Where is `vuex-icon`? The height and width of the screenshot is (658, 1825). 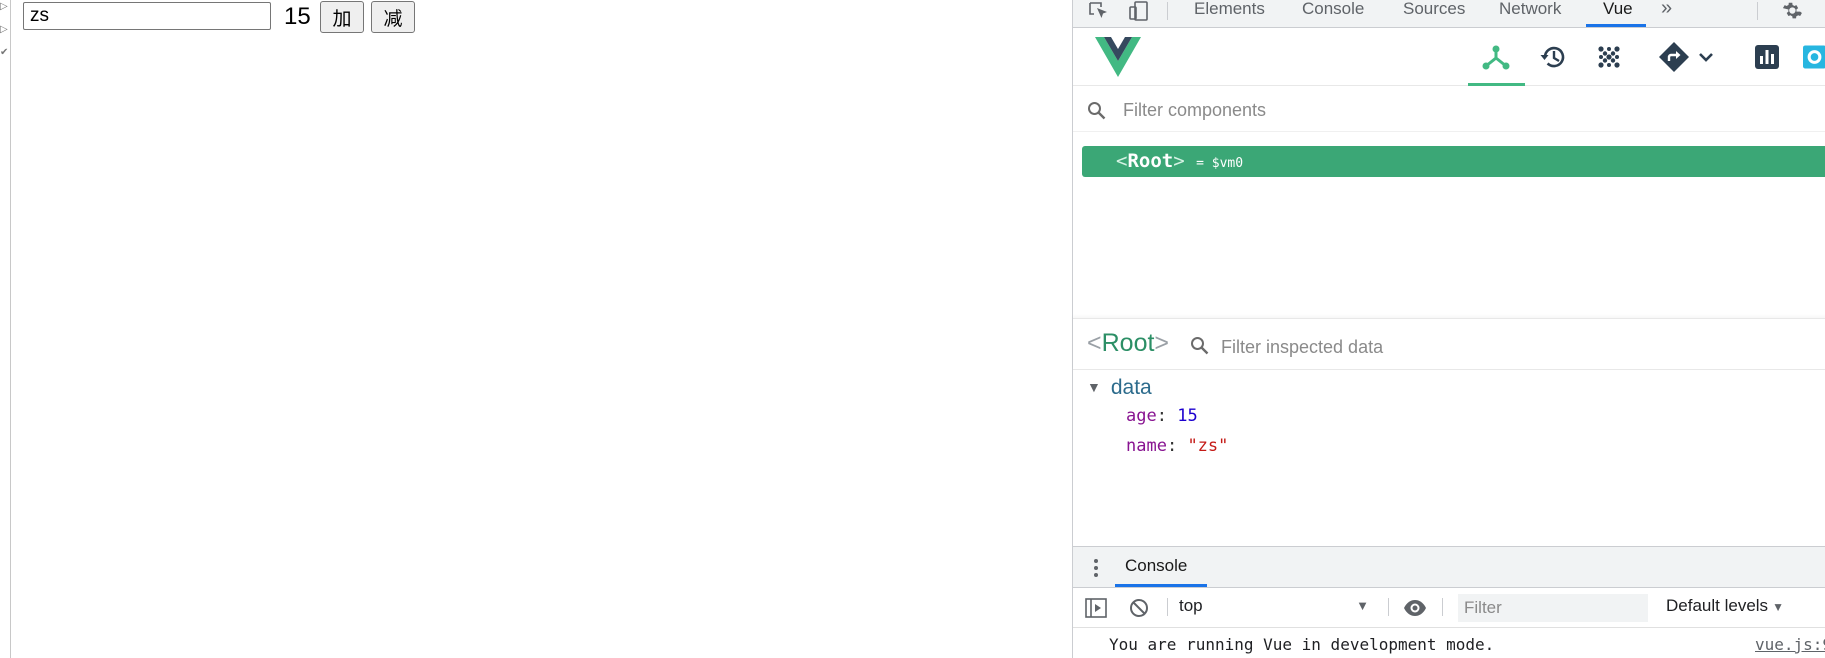 vuex-icon is located at coordinates (1609, 57).